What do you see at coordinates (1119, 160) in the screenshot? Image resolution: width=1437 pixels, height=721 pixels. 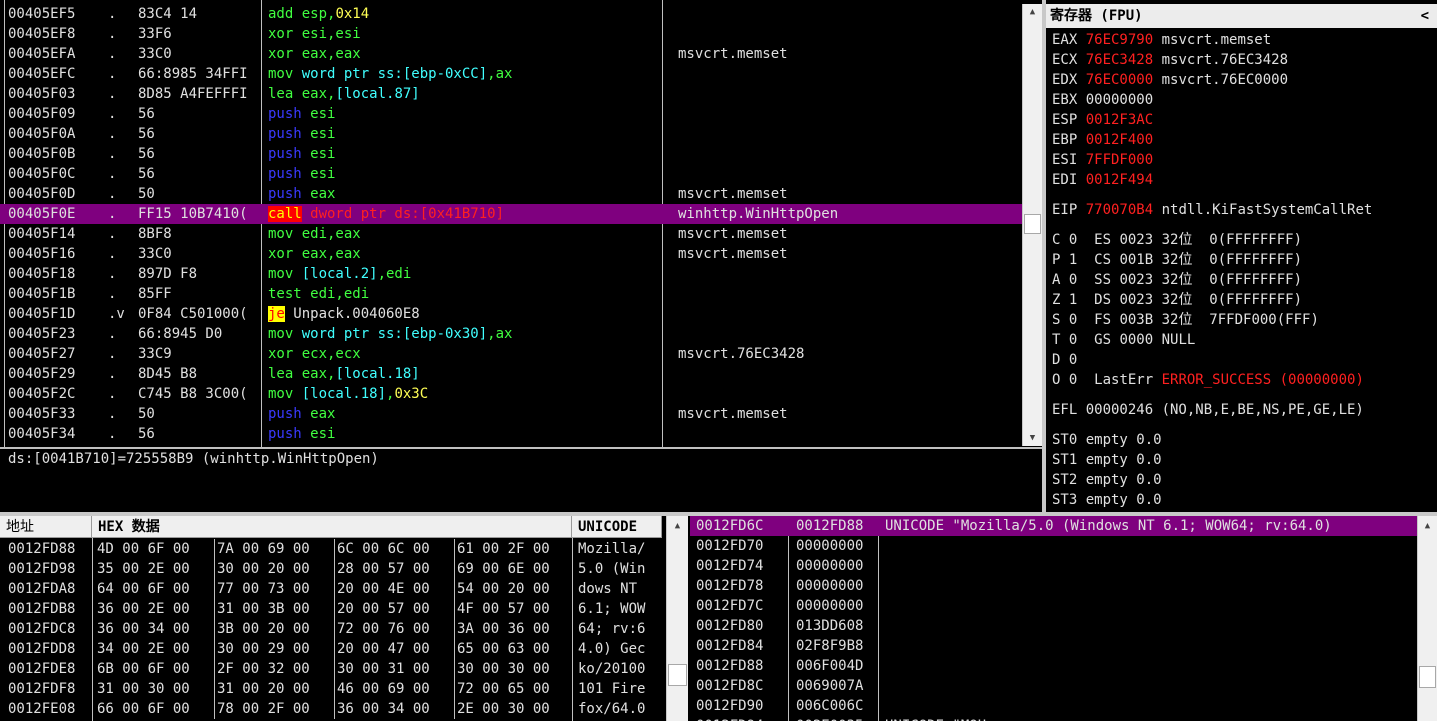 I see `register-value: 7FFDF000` at bounding box center [1119, 160].